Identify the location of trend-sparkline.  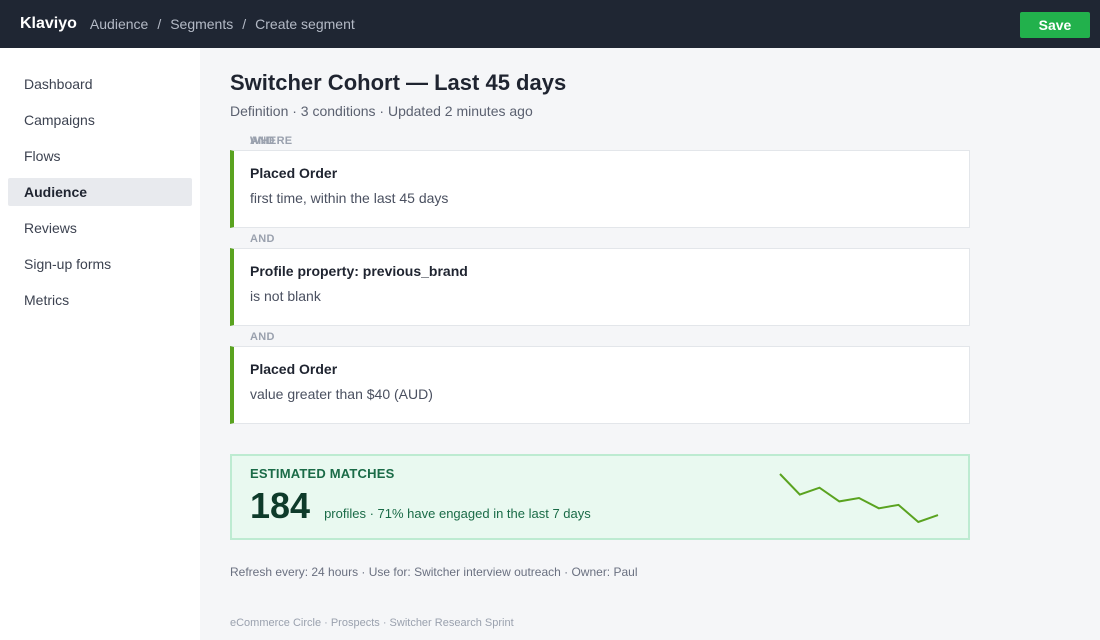
(859, 498).